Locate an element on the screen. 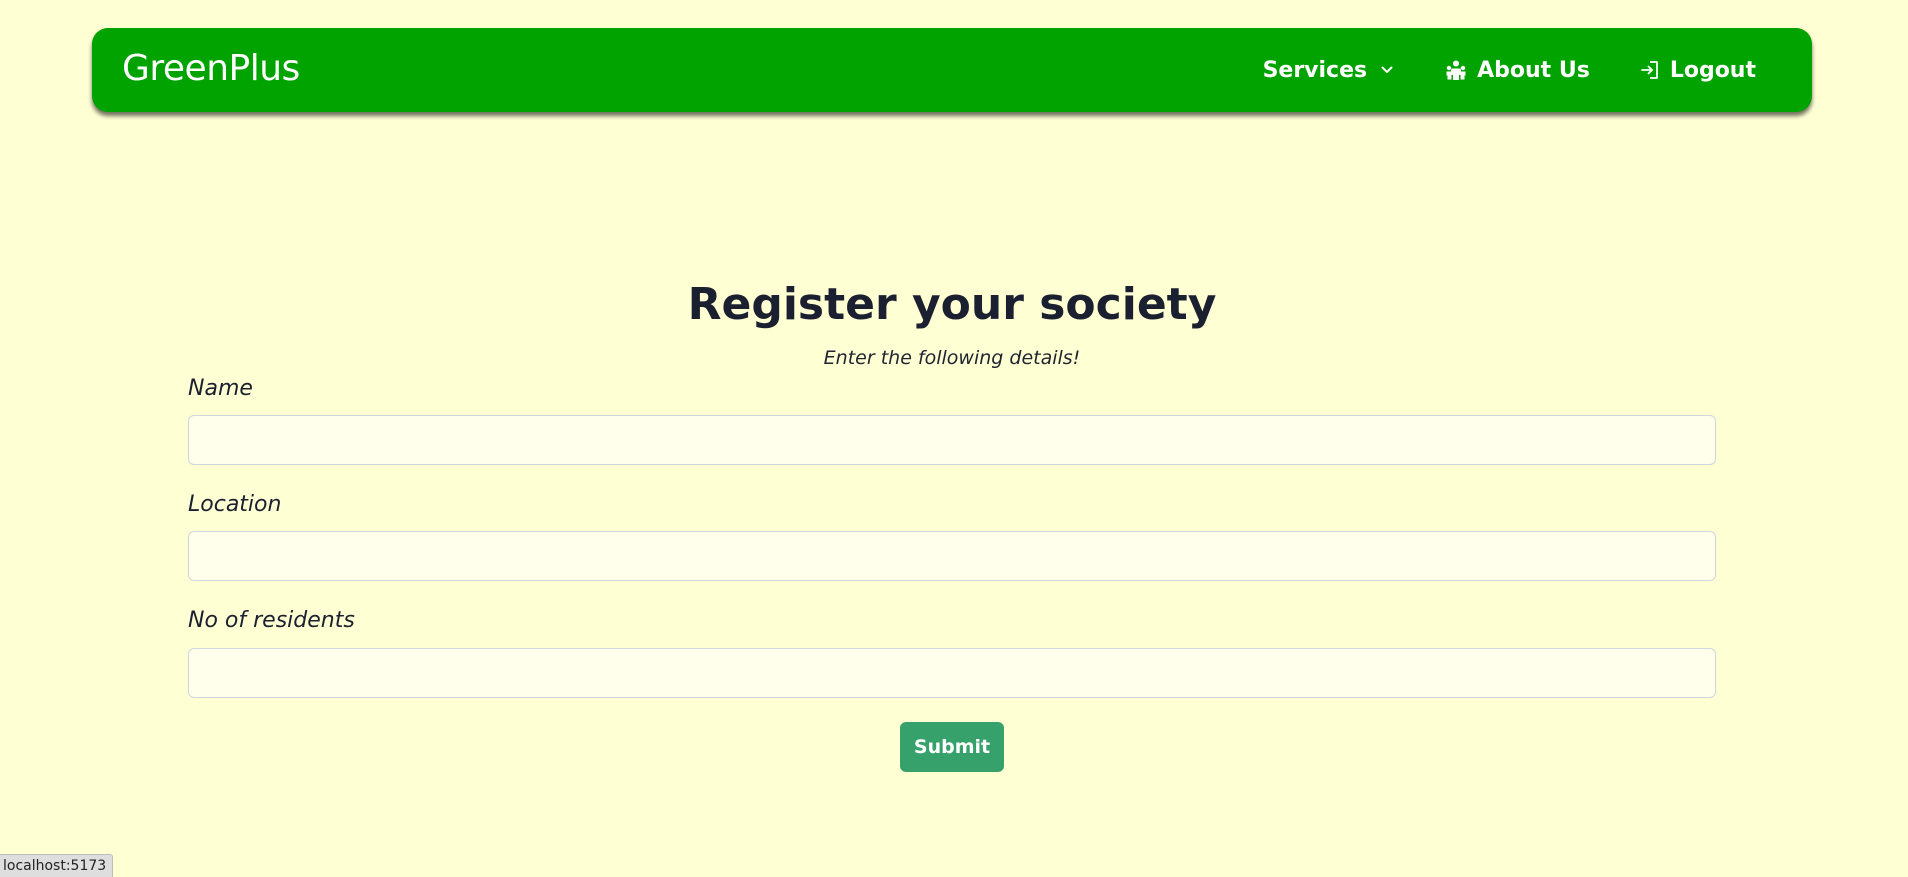  residents-input is located at coordinates (952, 673).